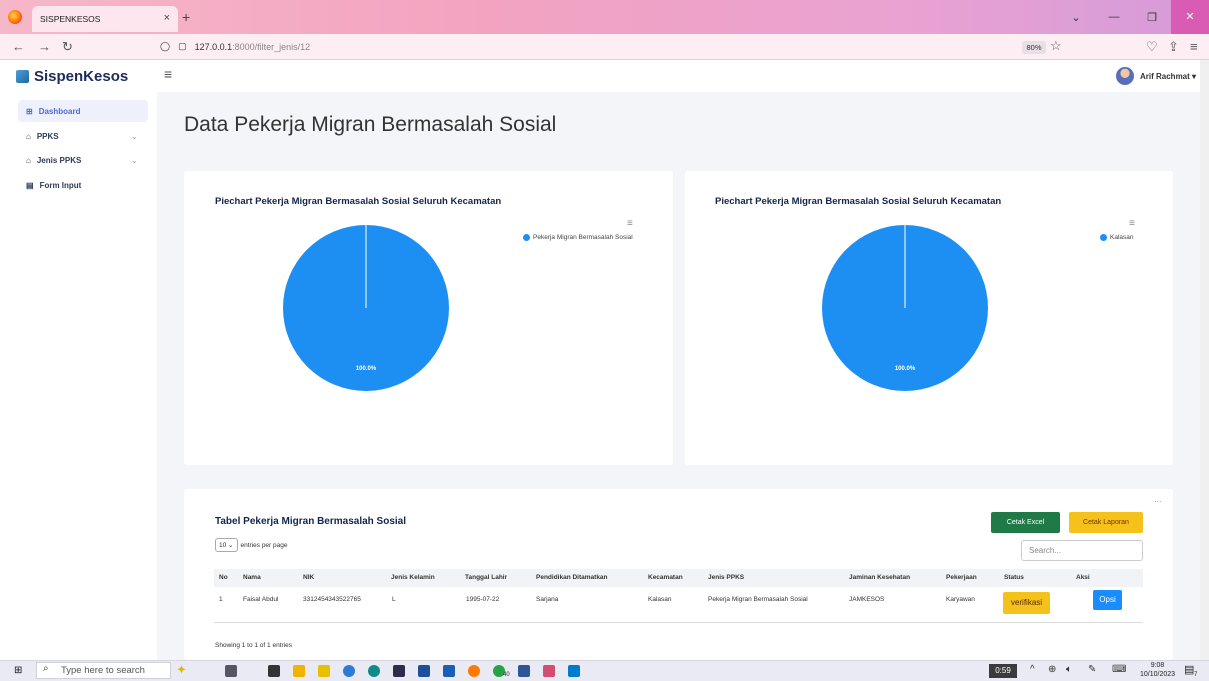  What do you see at coordinates (1173, 47) in the screenshot?
I see `extensions-icon: ⇪` at bounding box center [1173, 47].